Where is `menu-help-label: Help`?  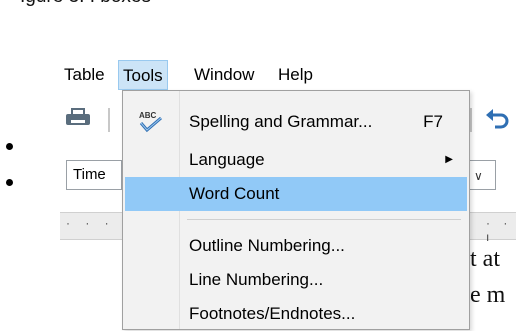
menu-help-label: Help is located at coordinates (295, 74).